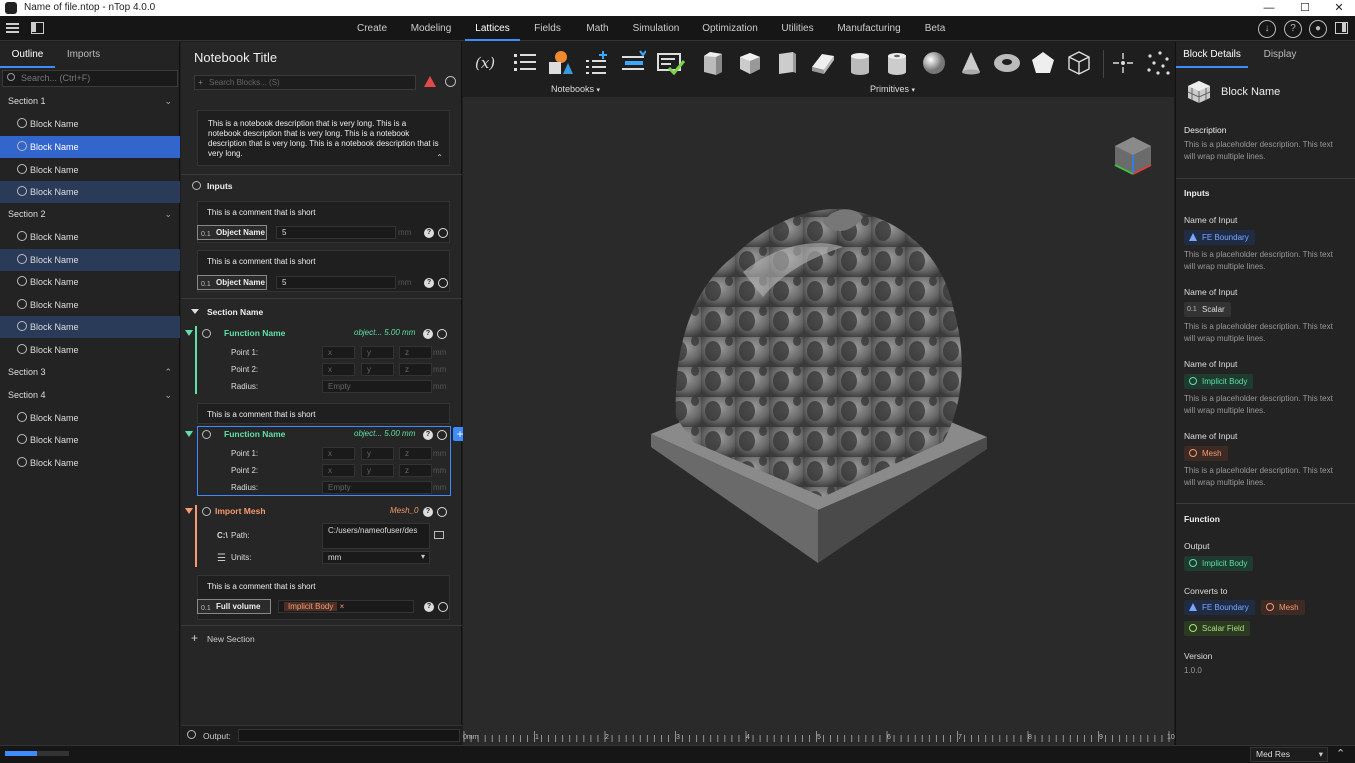 This screenshot has width=1355, height=763. Describe the element at coordinates (439, 535) in the screenshot. I see `folder-icon` at that location.